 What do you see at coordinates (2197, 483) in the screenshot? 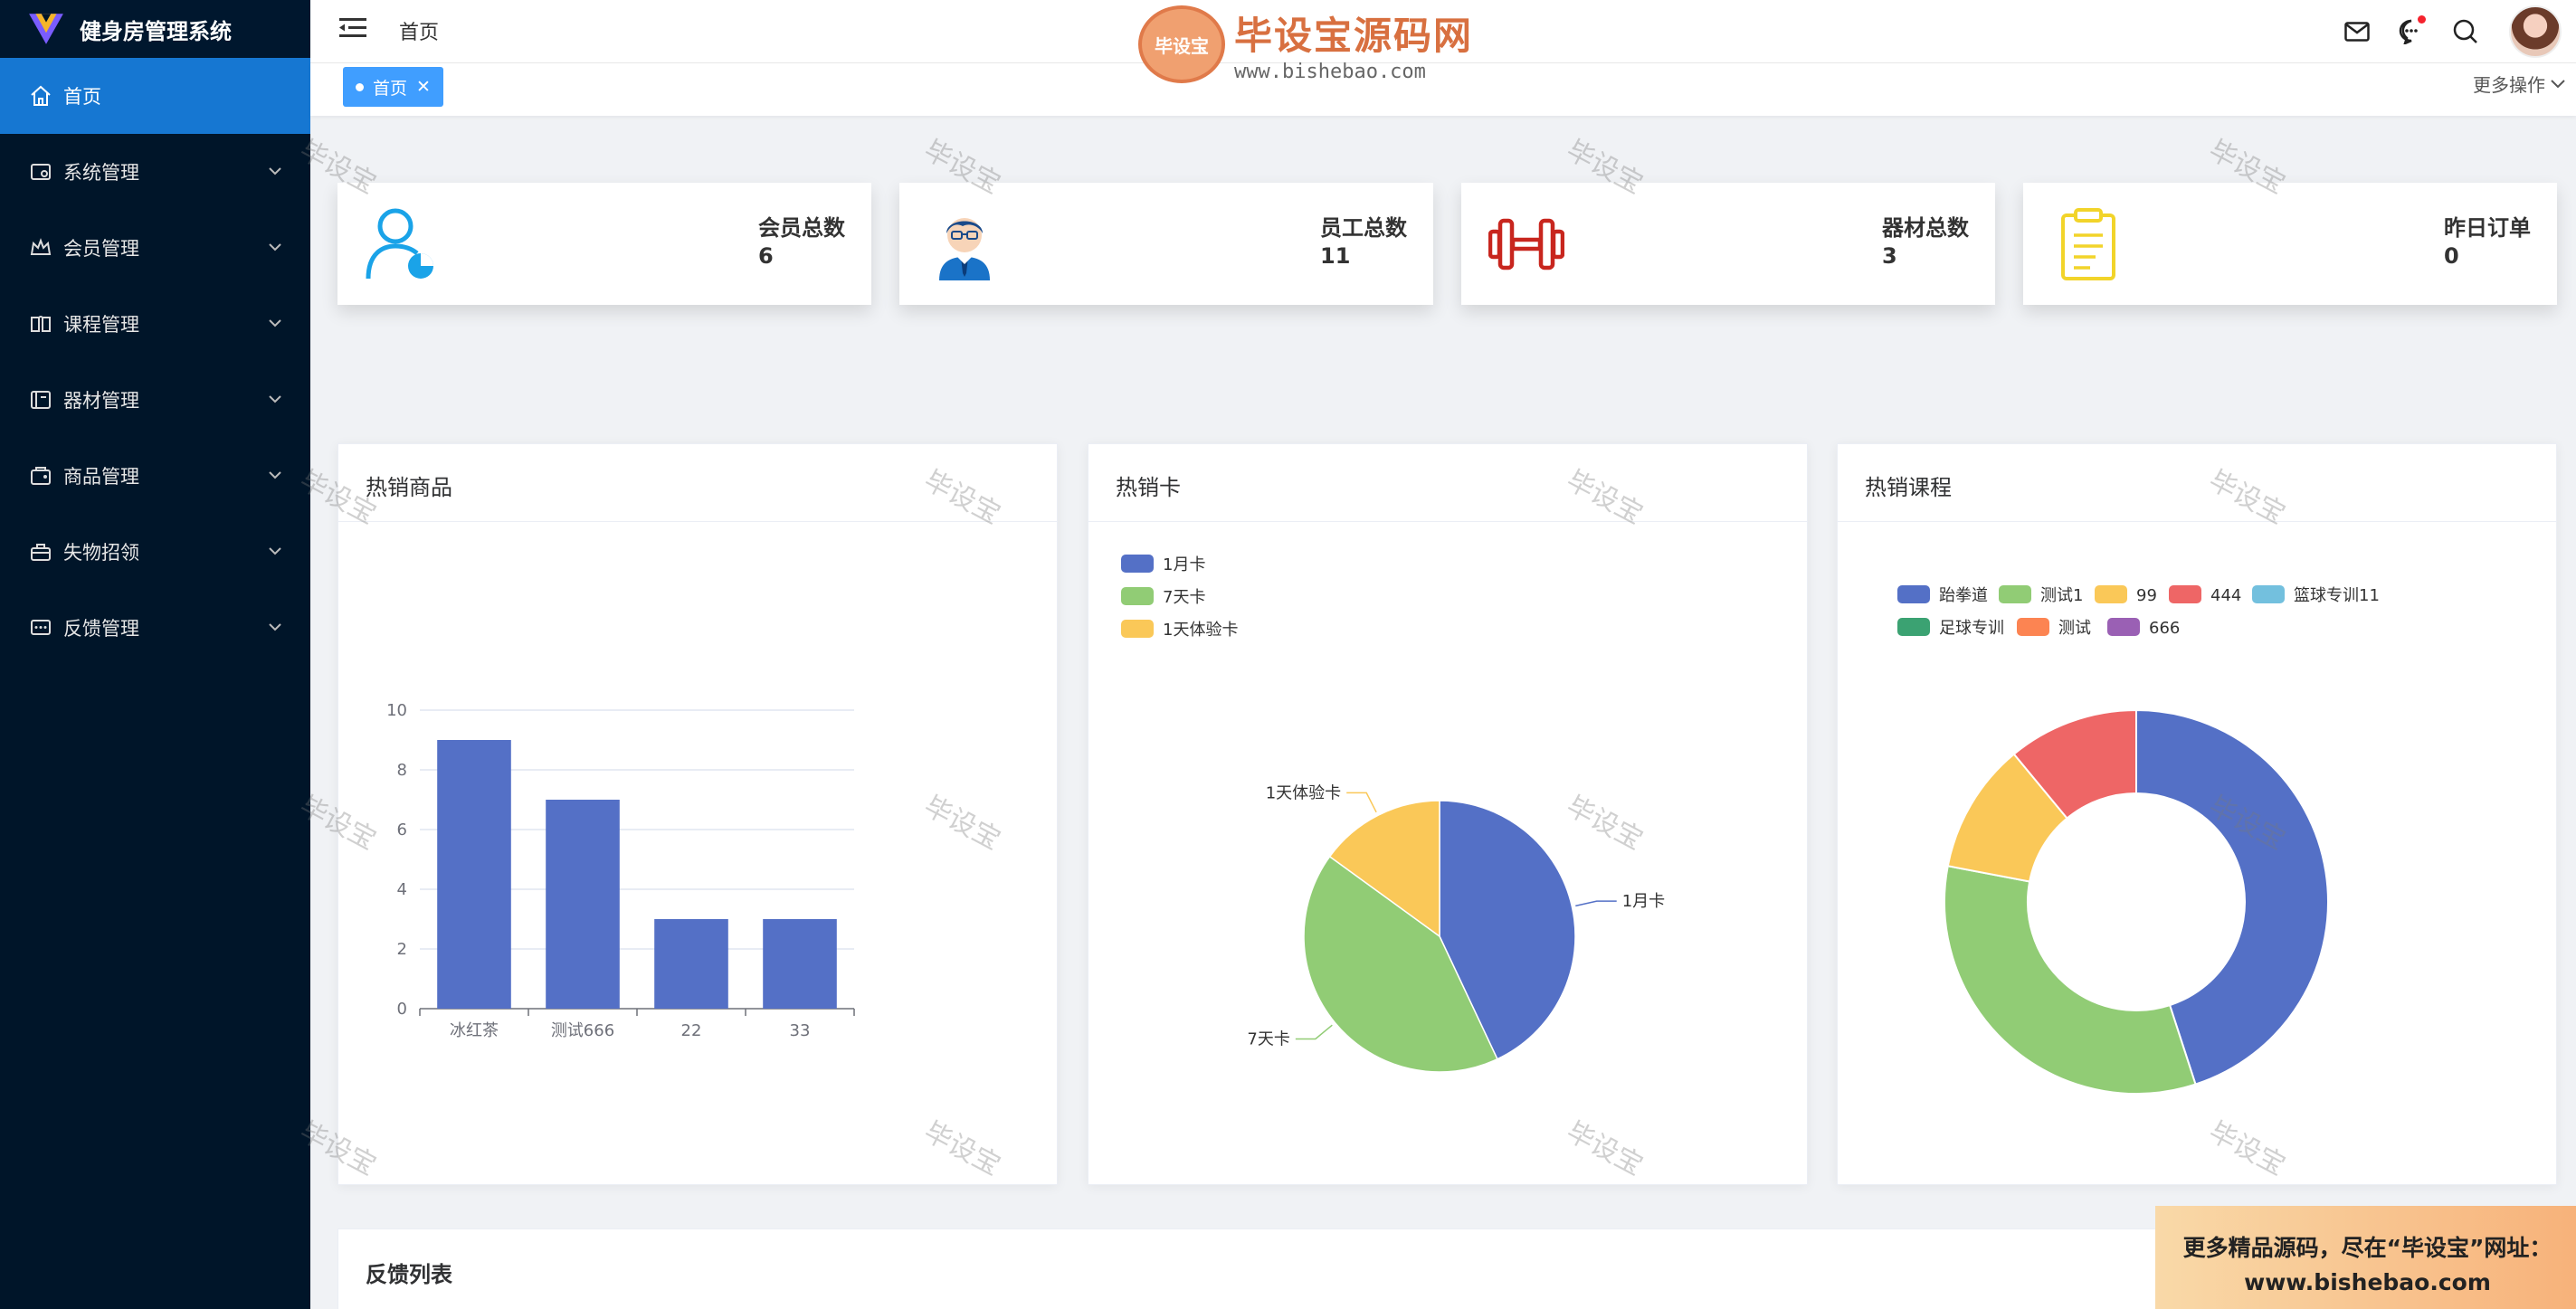
I see `panel-title: 热销课程` at bounding box center [2197, 483].